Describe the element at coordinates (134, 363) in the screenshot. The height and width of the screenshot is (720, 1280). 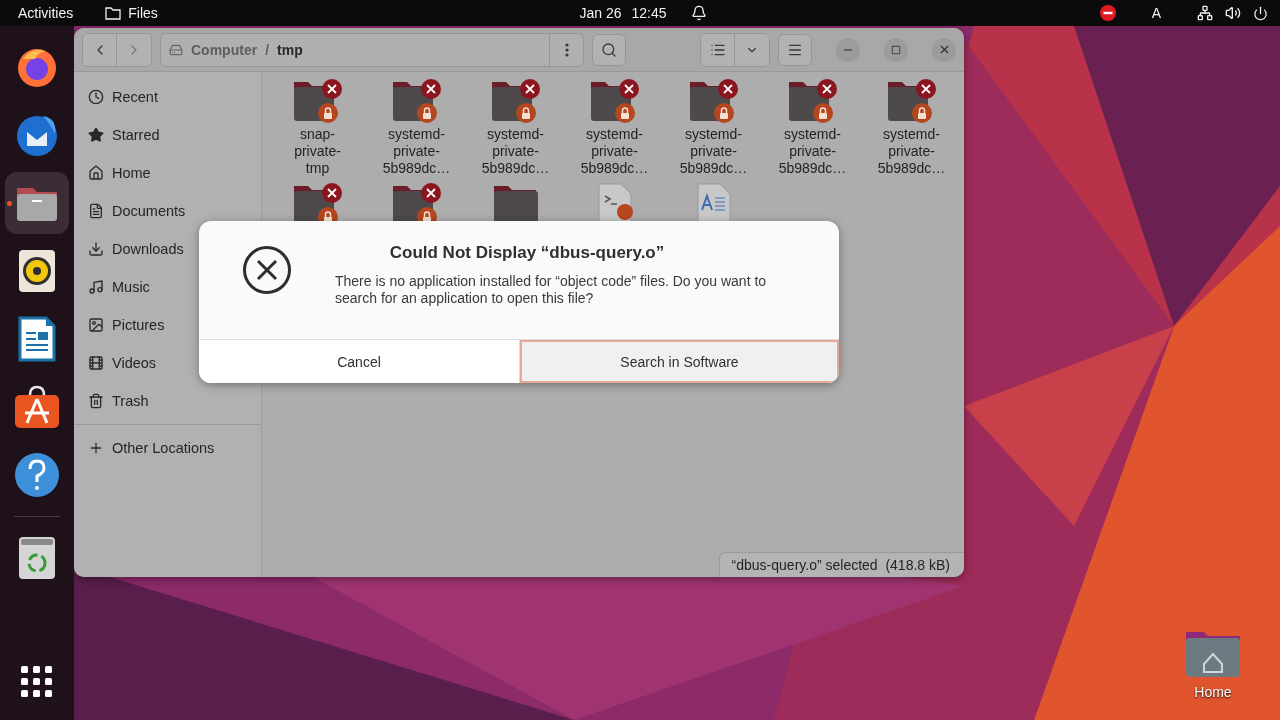
I see `sidebar-label: Videos` at that location.